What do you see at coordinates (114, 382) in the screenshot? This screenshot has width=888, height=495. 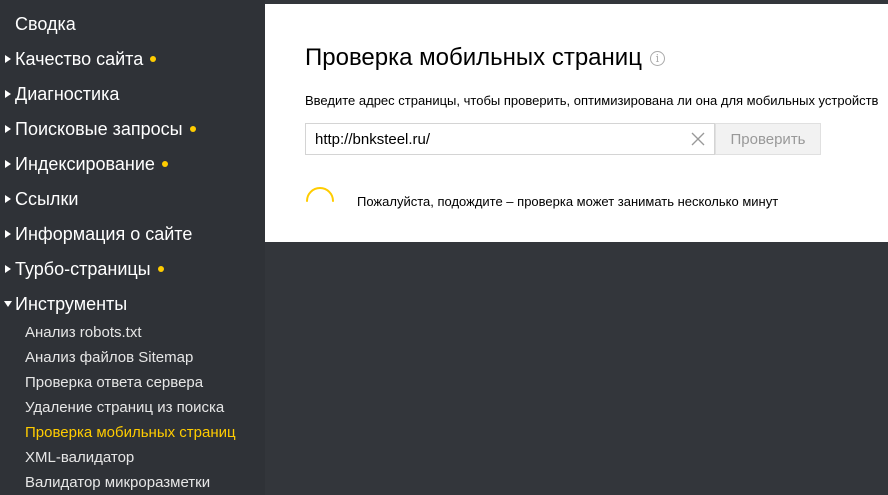 I see `sidebar-subitem-server-response: Проверка ответа сервера` at bounding box center [114, 382].